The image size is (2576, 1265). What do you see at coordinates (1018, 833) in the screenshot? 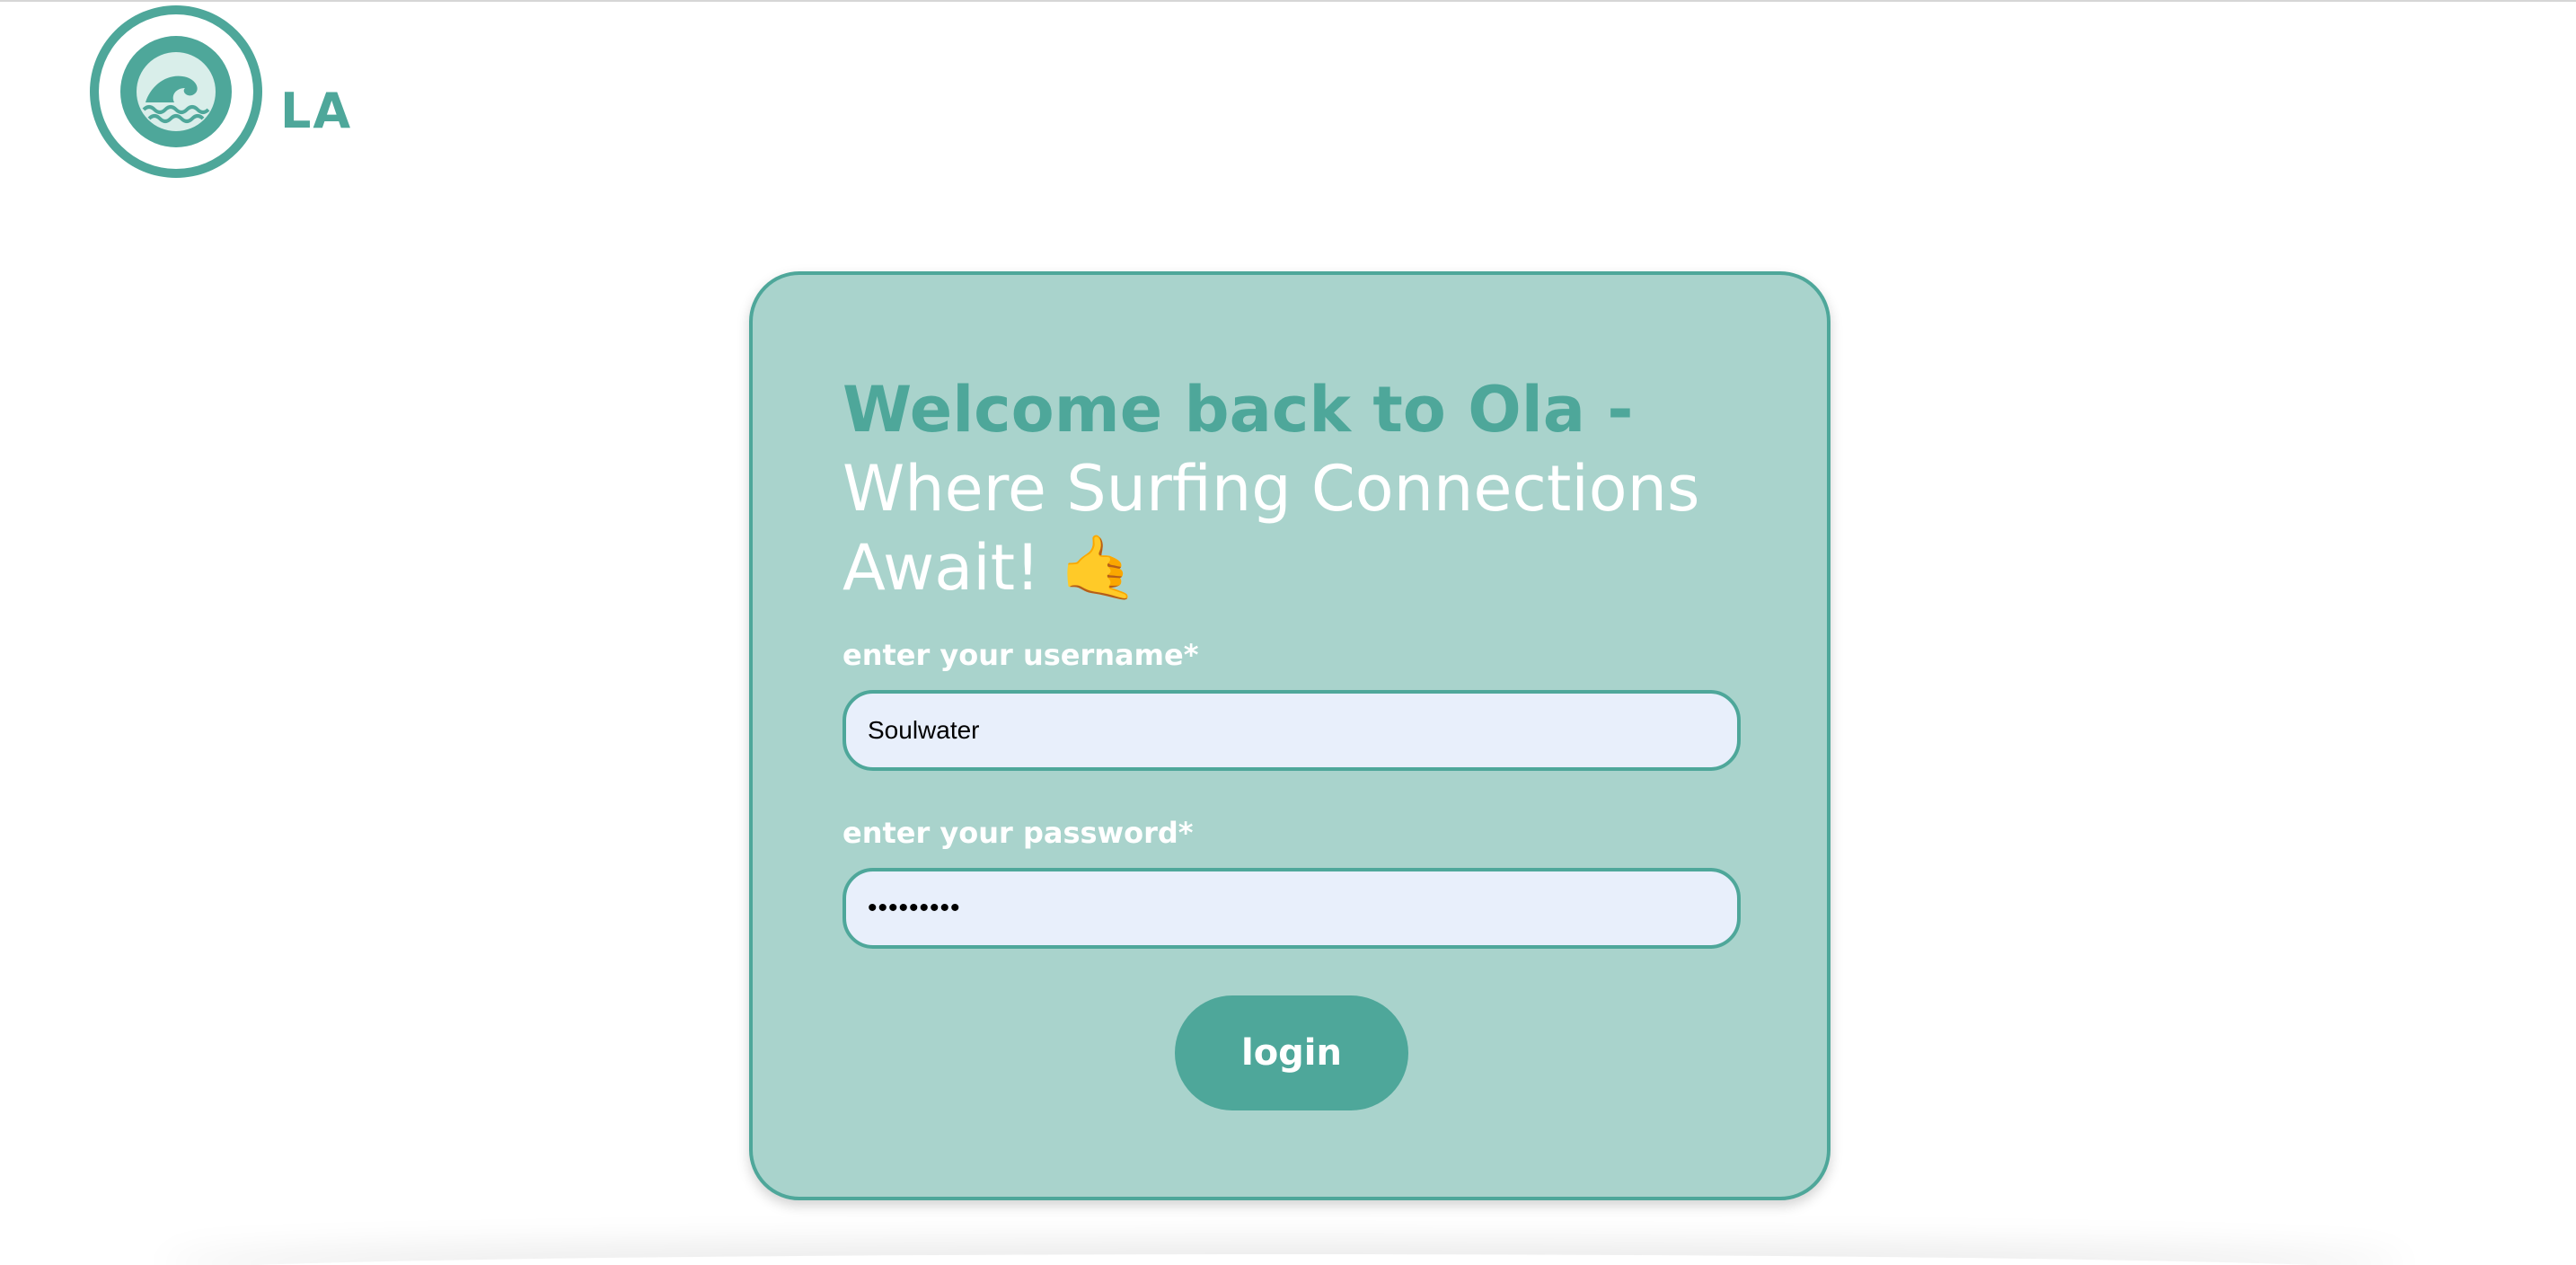
I see `password-label: enter your password*` at bounding box center [1018, 833].